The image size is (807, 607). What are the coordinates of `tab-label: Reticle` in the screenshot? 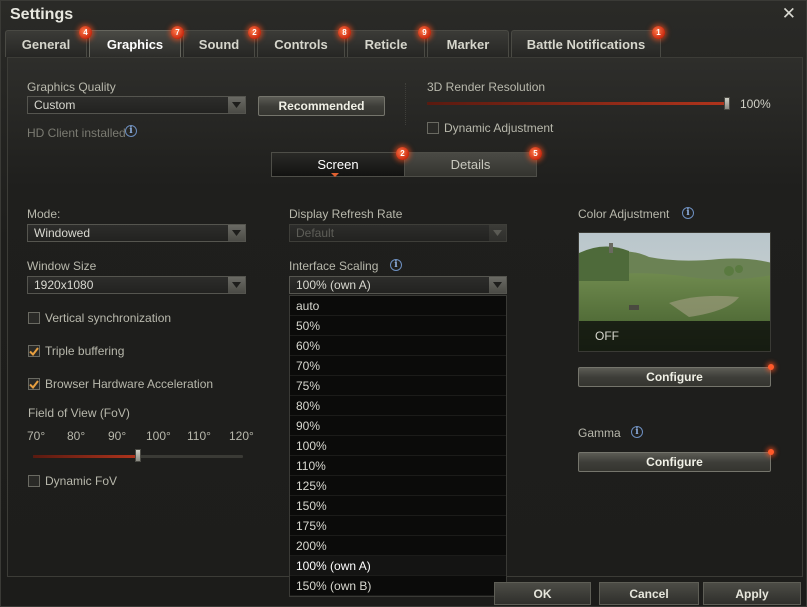 It's located at (386, 44).